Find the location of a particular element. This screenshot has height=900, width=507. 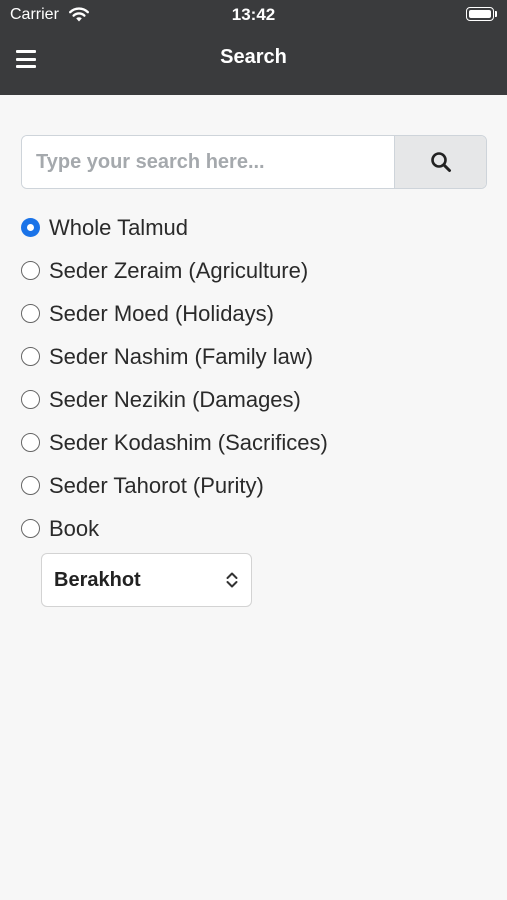

scope-label: Seder Moed (Holidays) is located at coordinates (161, 313).